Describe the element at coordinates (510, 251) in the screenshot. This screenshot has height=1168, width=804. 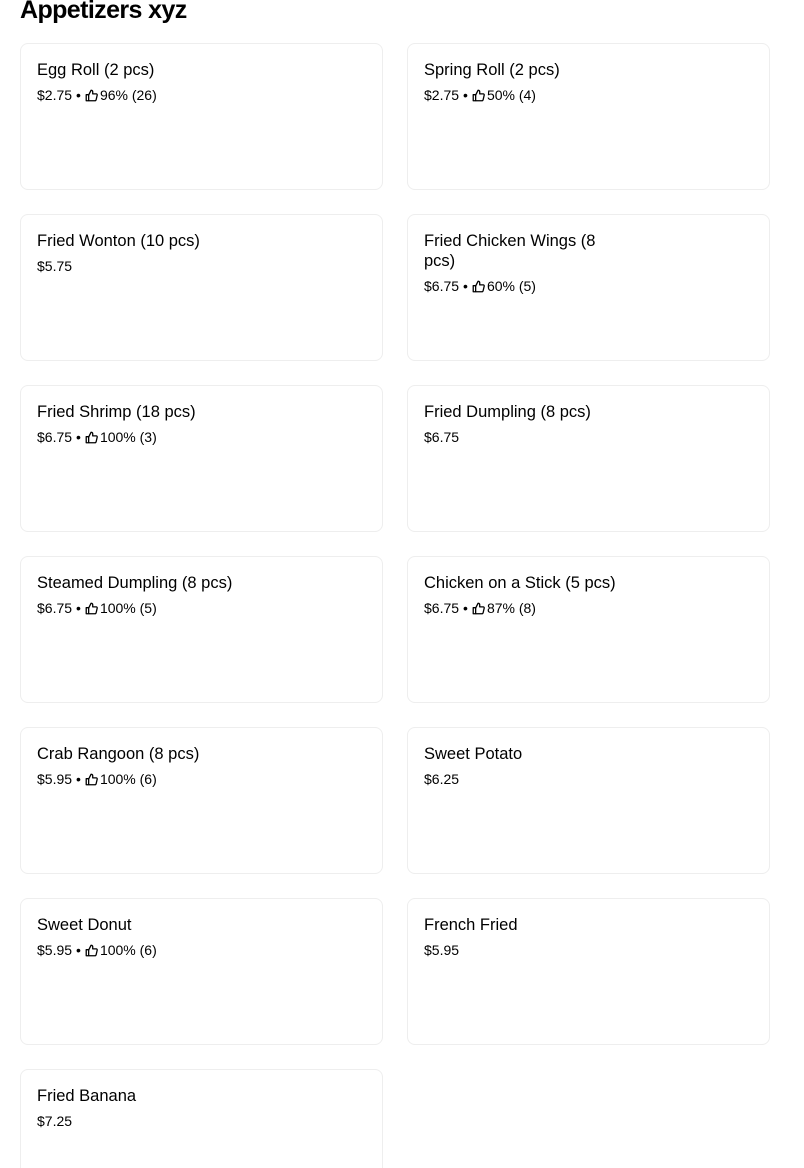
I see `item-name: Fried Chicken Wings (8 pcs)` at that location.